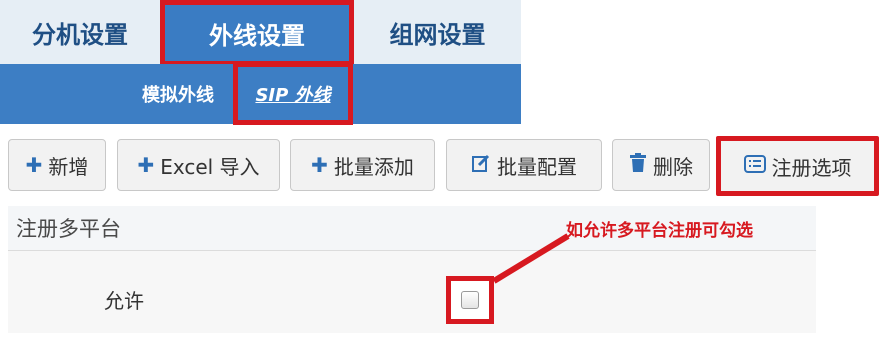 The width and height of the screenshot is (893, 339). What do you see at coordinates (470, 300) in the screenshot?
I see `allow-multi-platform-checkbox` at bounding box center [470, 300].